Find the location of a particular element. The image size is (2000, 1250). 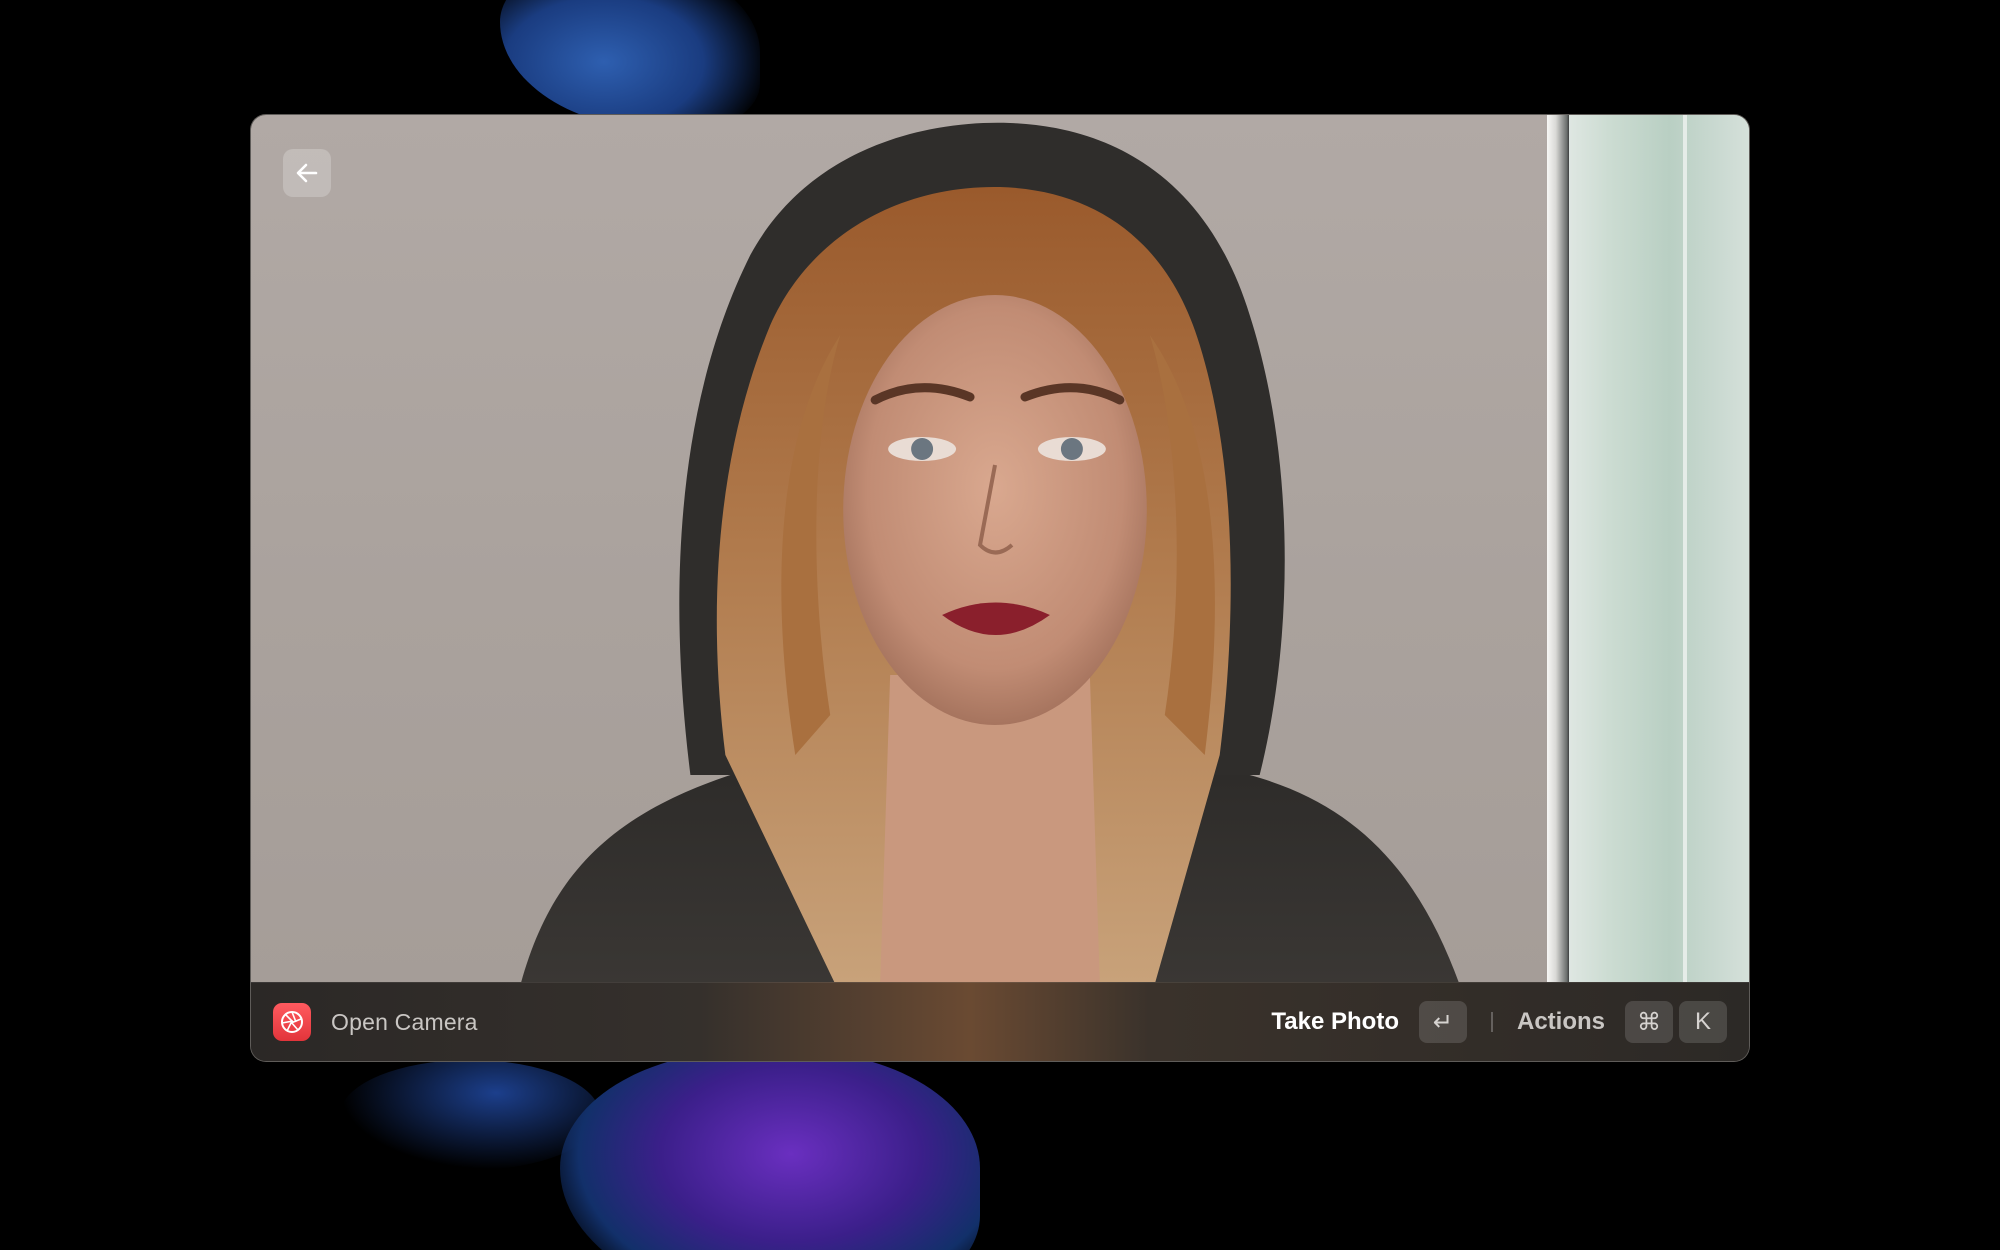

take-photo-button: Take Photo is located at coordinates (1335, 1022).